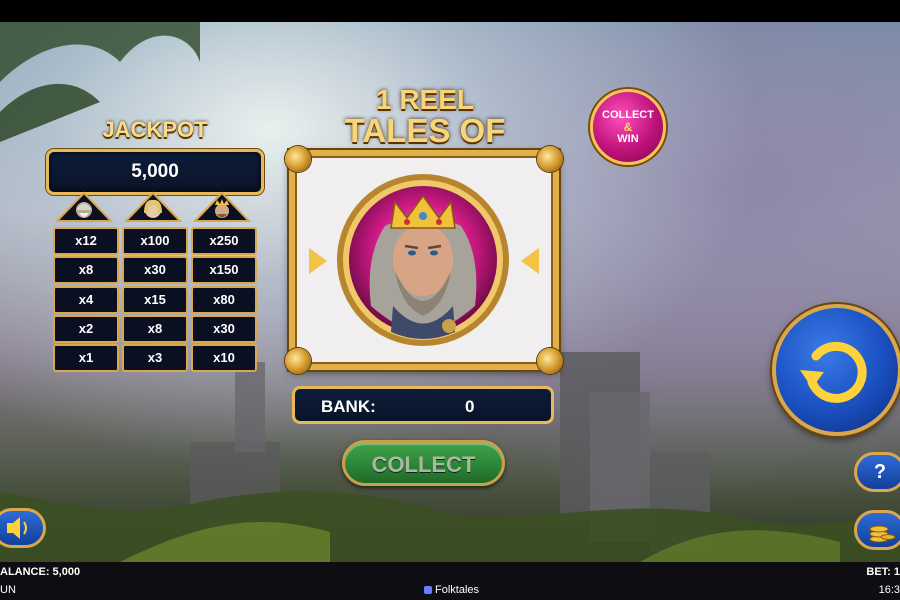 The image size is (900, 600). I want to click on reel-pointer-left-icon, so click(318, 261).